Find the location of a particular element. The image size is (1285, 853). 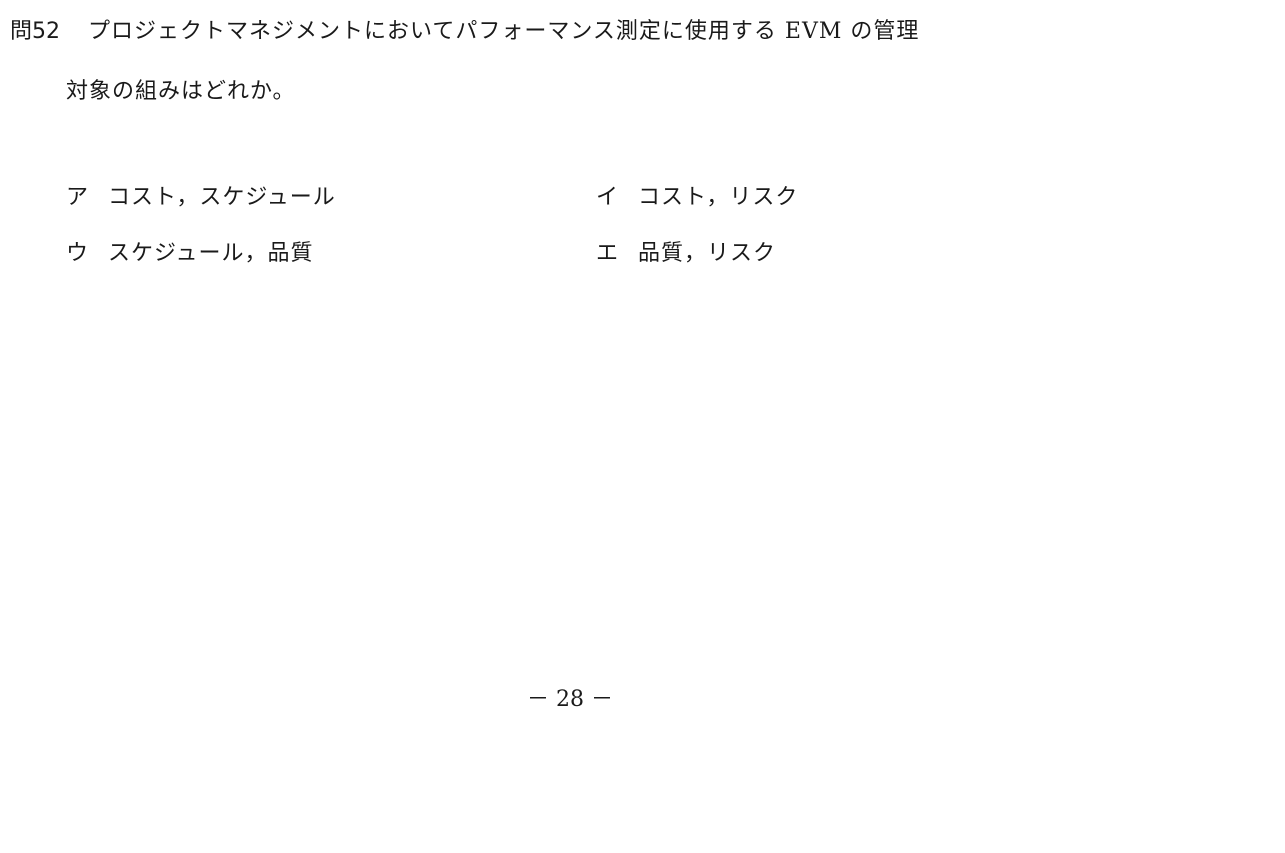

choice-u-marker: ウ is located at coordinates (78, 253).